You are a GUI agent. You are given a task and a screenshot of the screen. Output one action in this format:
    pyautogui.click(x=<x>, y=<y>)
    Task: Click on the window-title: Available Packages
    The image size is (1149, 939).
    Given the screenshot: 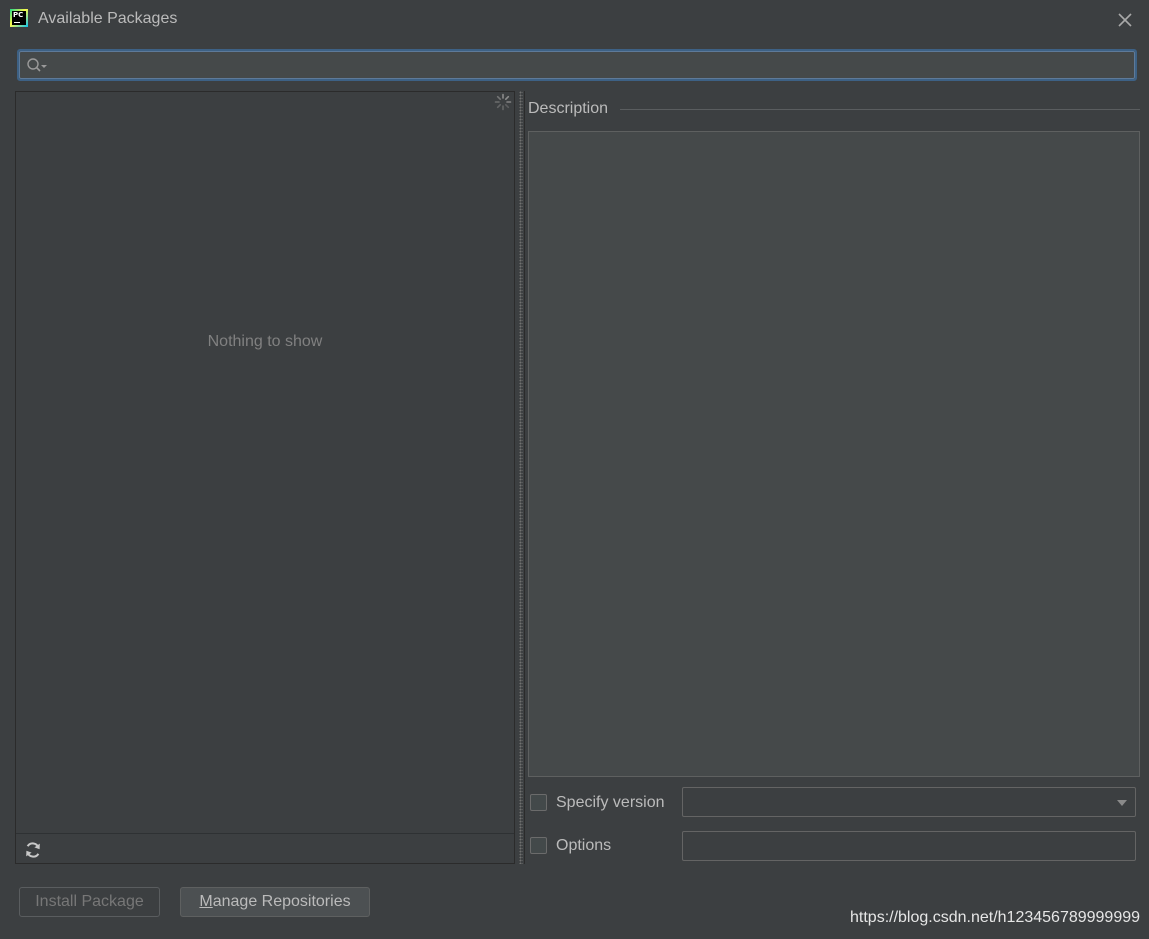 What is the action you would take?
    pyautogui.click(x=108, y=18)
    